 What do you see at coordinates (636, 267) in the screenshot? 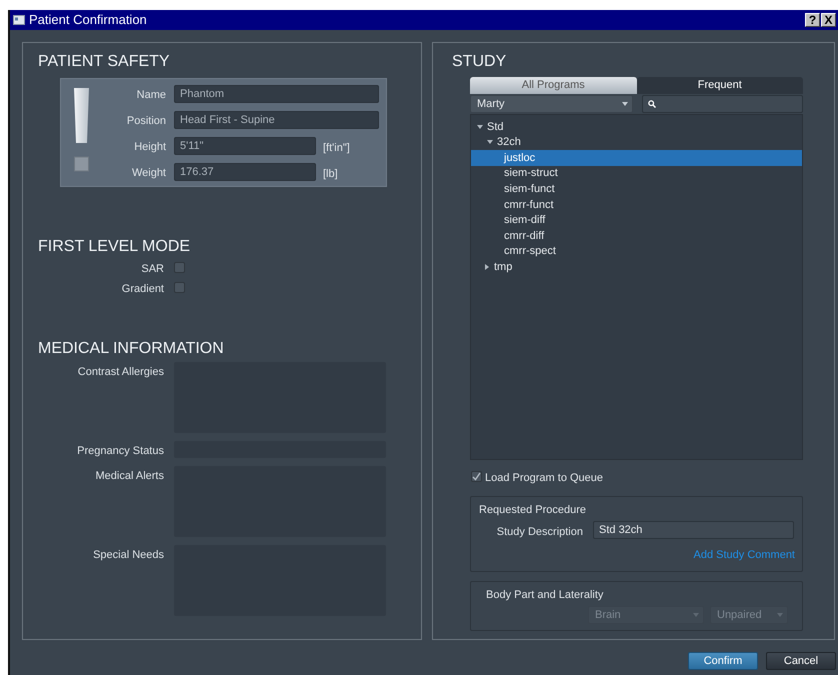
I see `tree-item: tmp` at bounding box center [636, 267].